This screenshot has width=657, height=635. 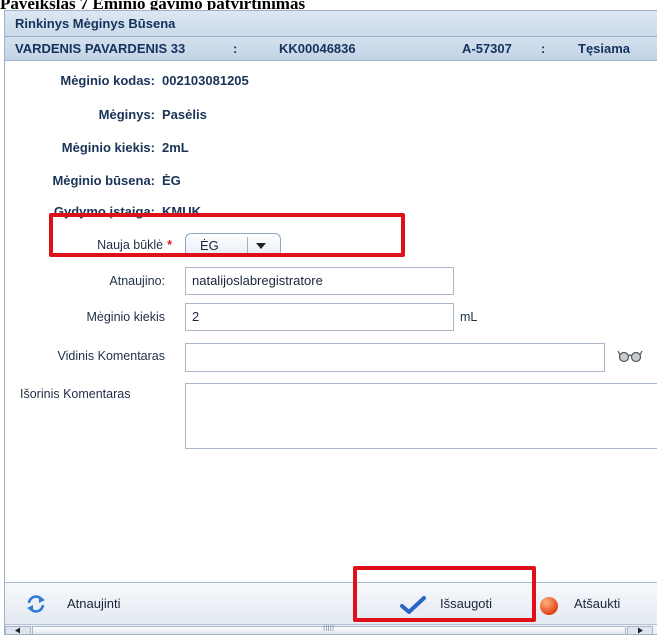 What do you see at coordinates (137, 281) in the screenshot?
I see `updated-by-label: Atnaujino:` at bounding box center [137, 281].